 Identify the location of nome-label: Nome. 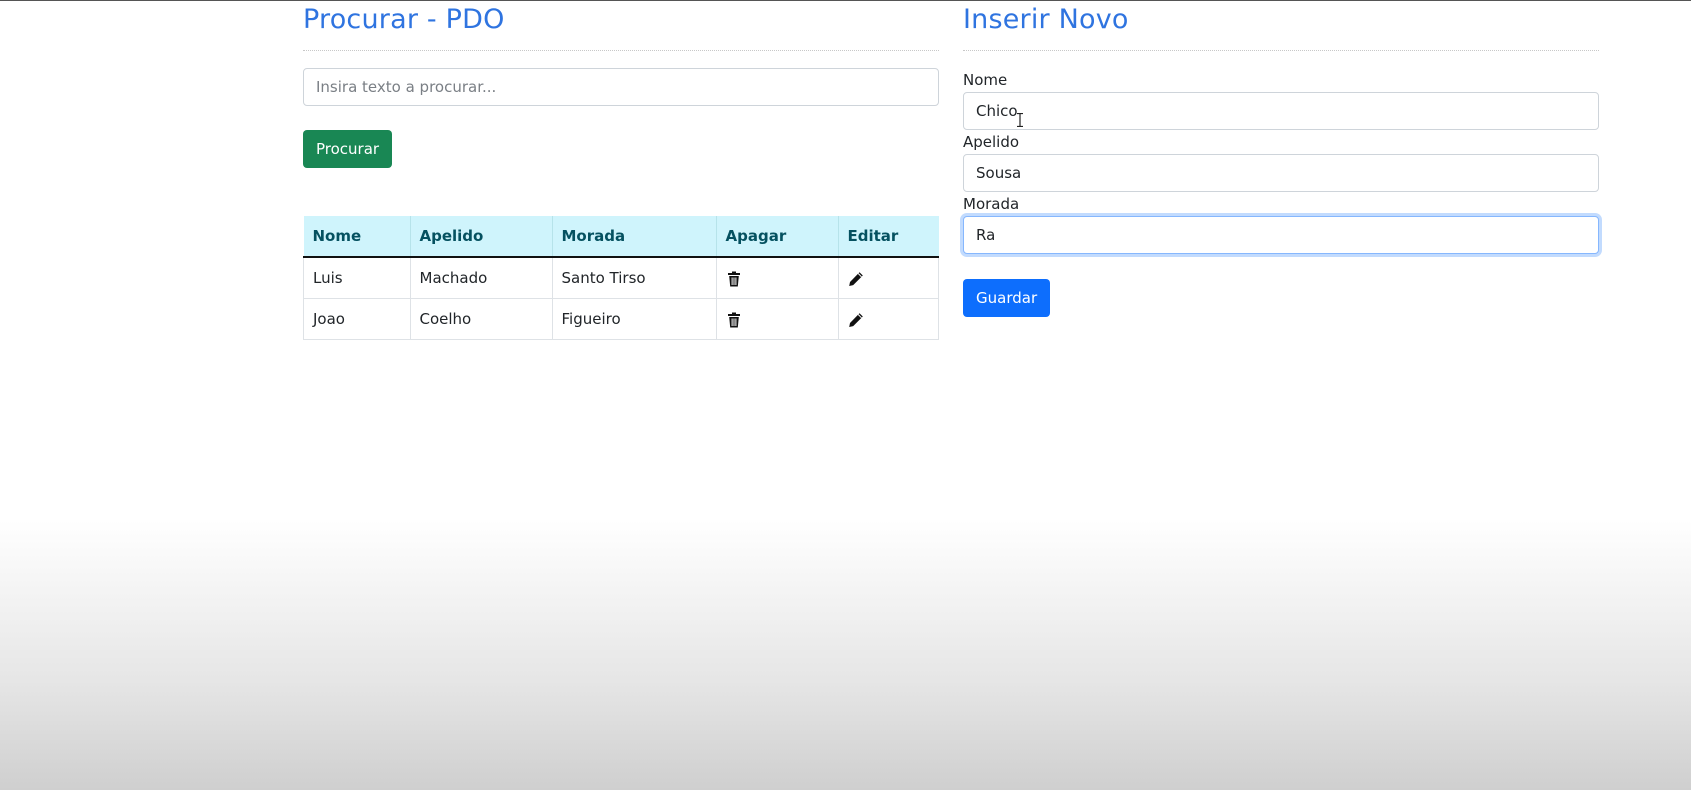
(985, 80).